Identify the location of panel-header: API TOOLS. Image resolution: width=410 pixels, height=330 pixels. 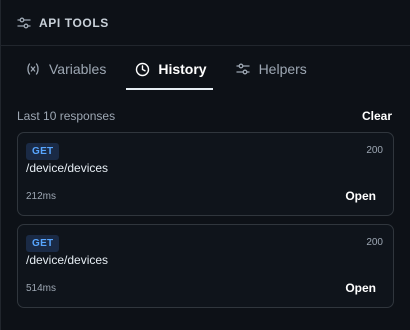
(205, 23).